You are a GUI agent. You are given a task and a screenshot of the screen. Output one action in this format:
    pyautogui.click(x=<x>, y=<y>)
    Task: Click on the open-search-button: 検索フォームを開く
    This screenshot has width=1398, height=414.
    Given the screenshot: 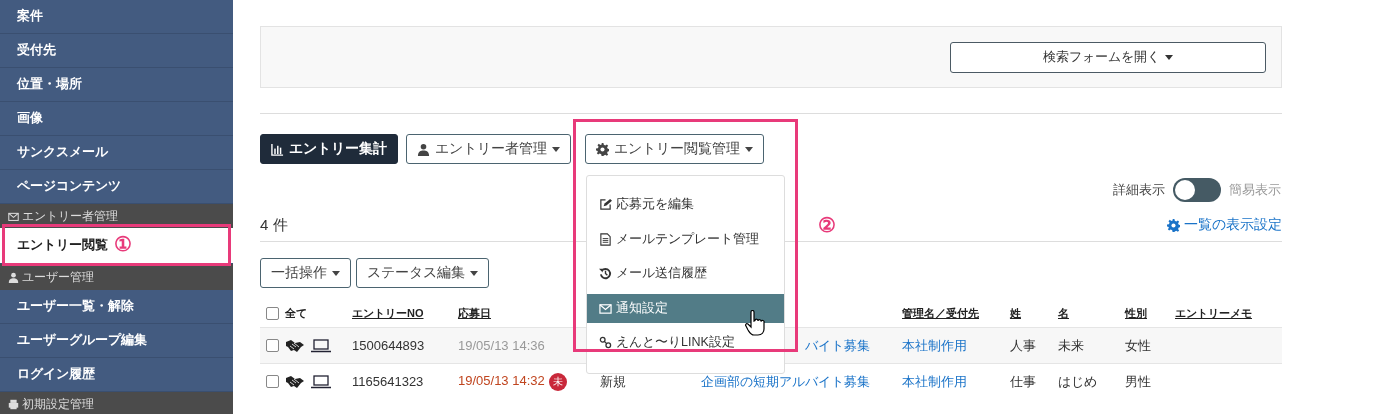 What is the action you would take?
    pyautogui.click(x=1108, y=57)
    